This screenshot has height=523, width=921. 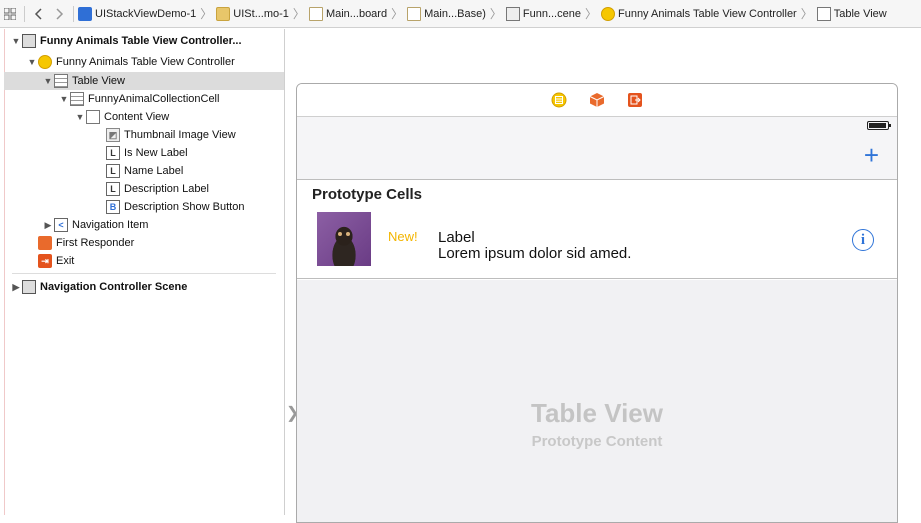 I want to click on prototype-cells-header: Prototype Cells, so click(x=597, y=194).